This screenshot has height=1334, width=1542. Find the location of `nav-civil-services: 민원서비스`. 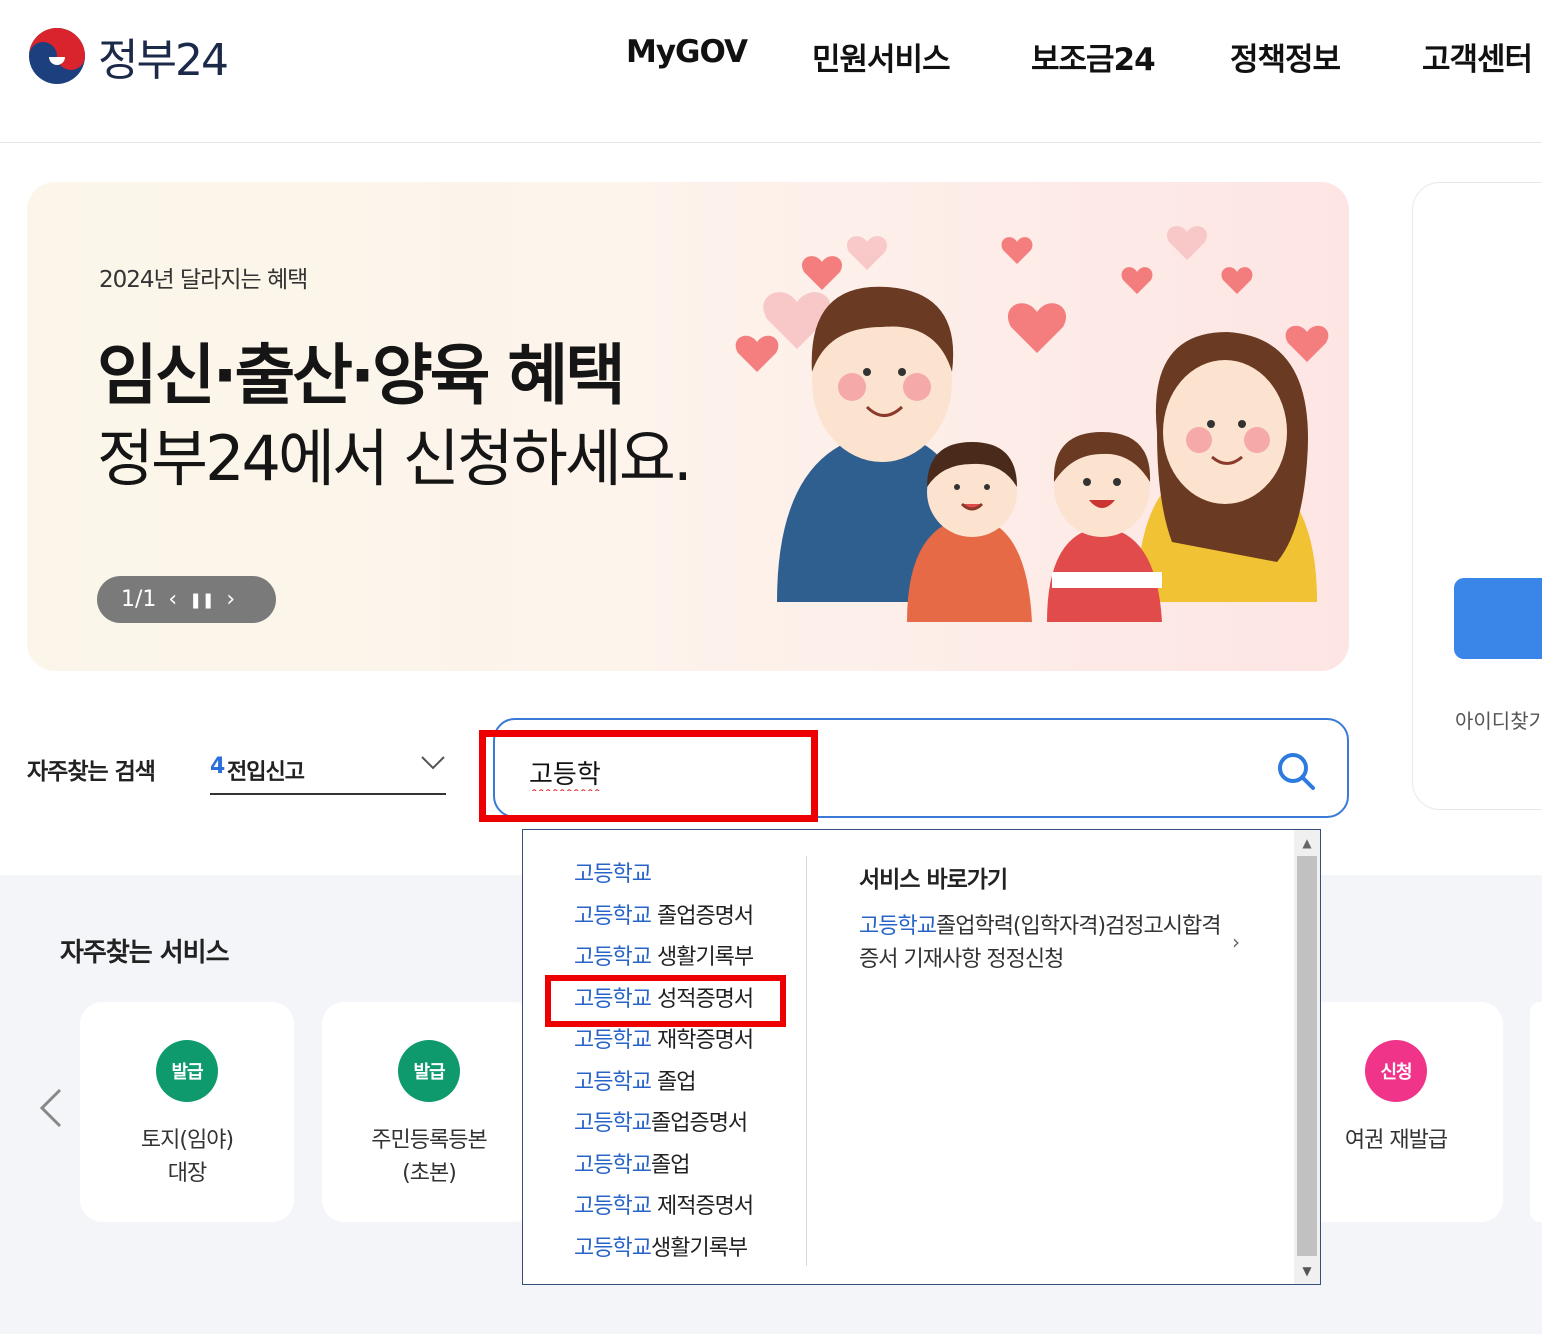

nav-civil-services: 민원서비스 is located at coordinates (881, 56).